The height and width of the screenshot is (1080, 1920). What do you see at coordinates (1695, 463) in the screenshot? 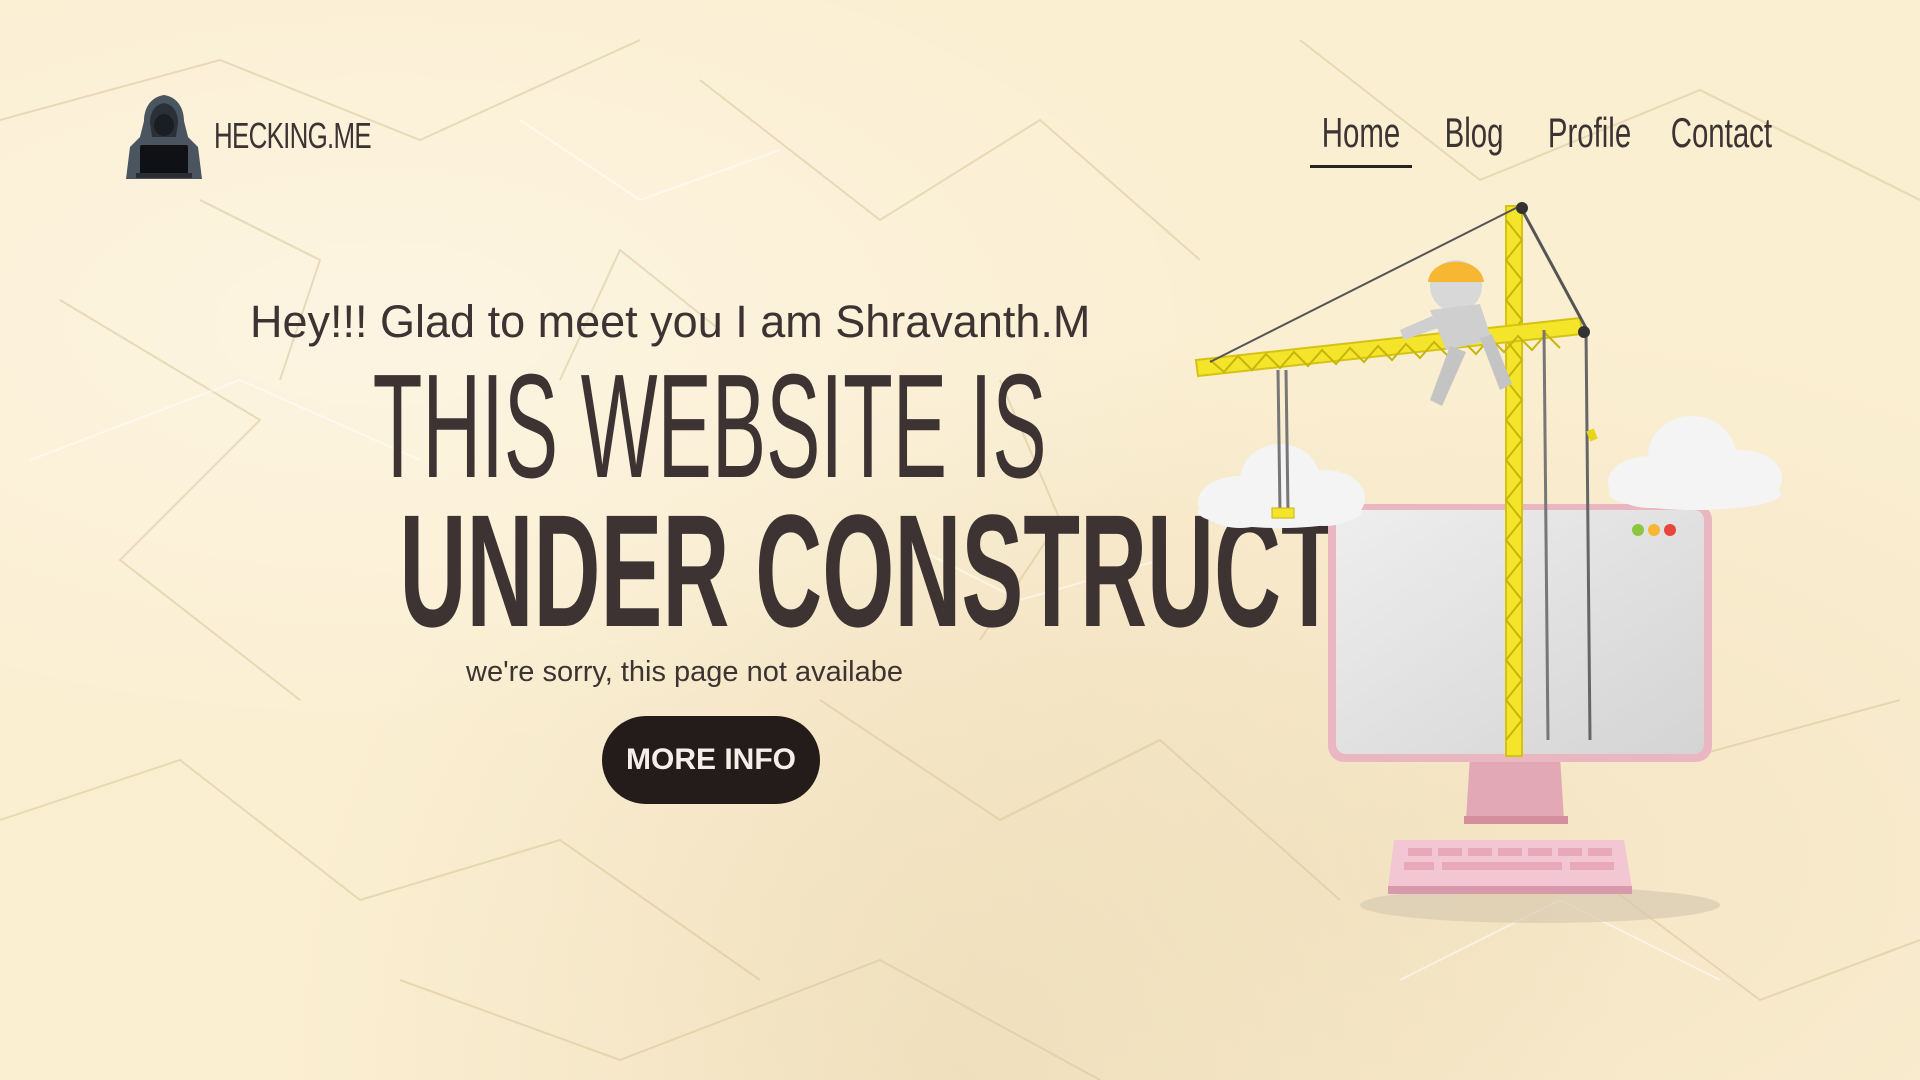
I see `cloud-right` at bounding box center [1695, 463].